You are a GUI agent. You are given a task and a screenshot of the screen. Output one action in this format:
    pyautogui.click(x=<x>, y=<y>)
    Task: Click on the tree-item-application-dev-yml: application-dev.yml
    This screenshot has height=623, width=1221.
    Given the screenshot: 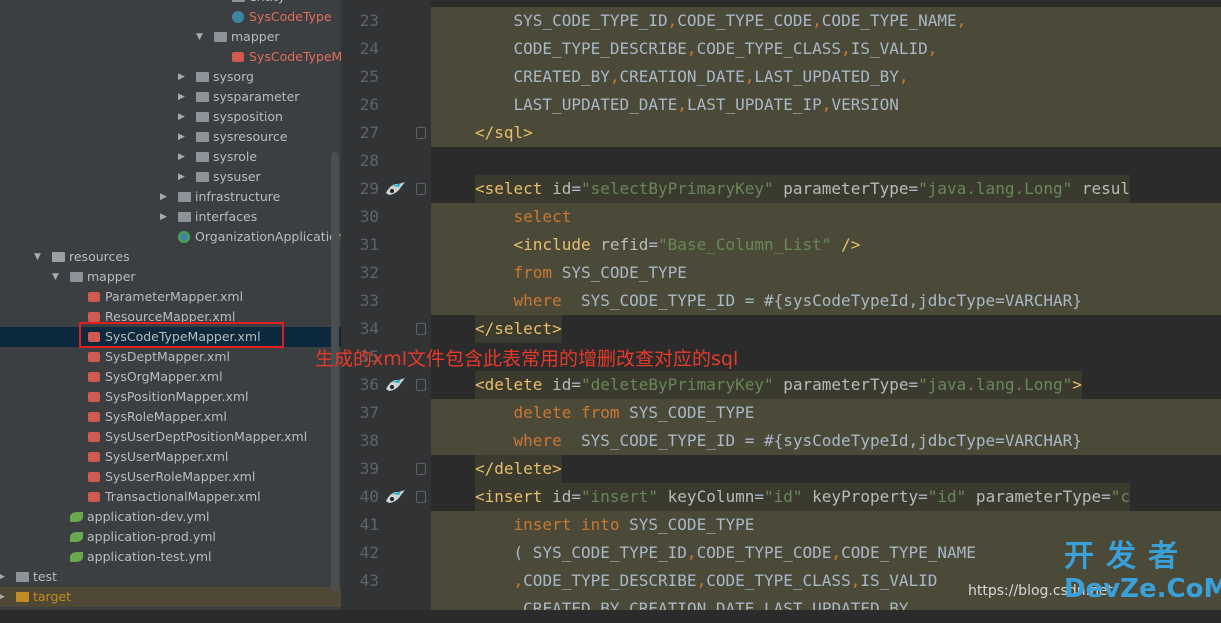 What is the action you would take?
    pyautogui.click(x=170, y=517)
    